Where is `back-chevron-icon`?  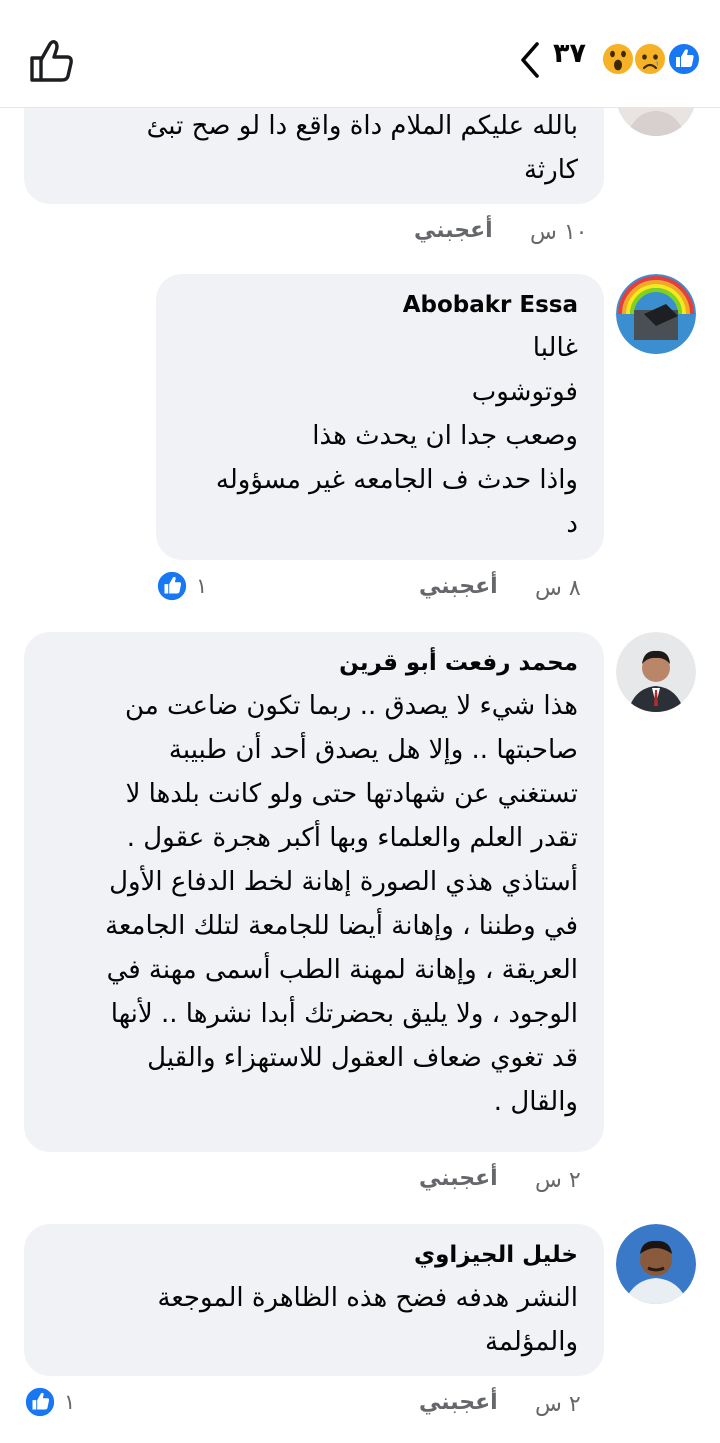
back-chevron-icon is located at coordinates (530, 60).